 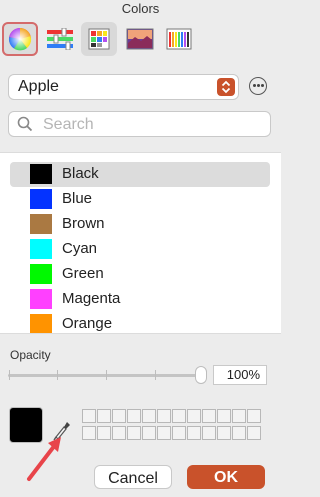 What do you see at coordinates (38, 86) in the screenshot?
I see `palette-popup-label: Apple` at bounding box center [38, 86].